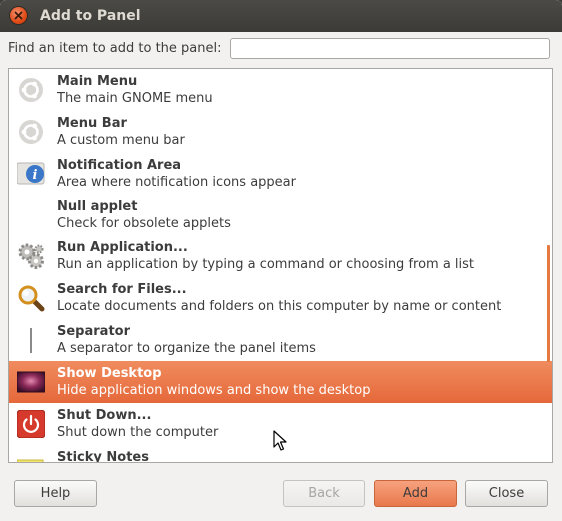 Image resolution: width=562 pixels, height=521 pixels. Describe the element at coordinates (30, 460) in the screenshot. I see `sticky-notes-icon` at that location.